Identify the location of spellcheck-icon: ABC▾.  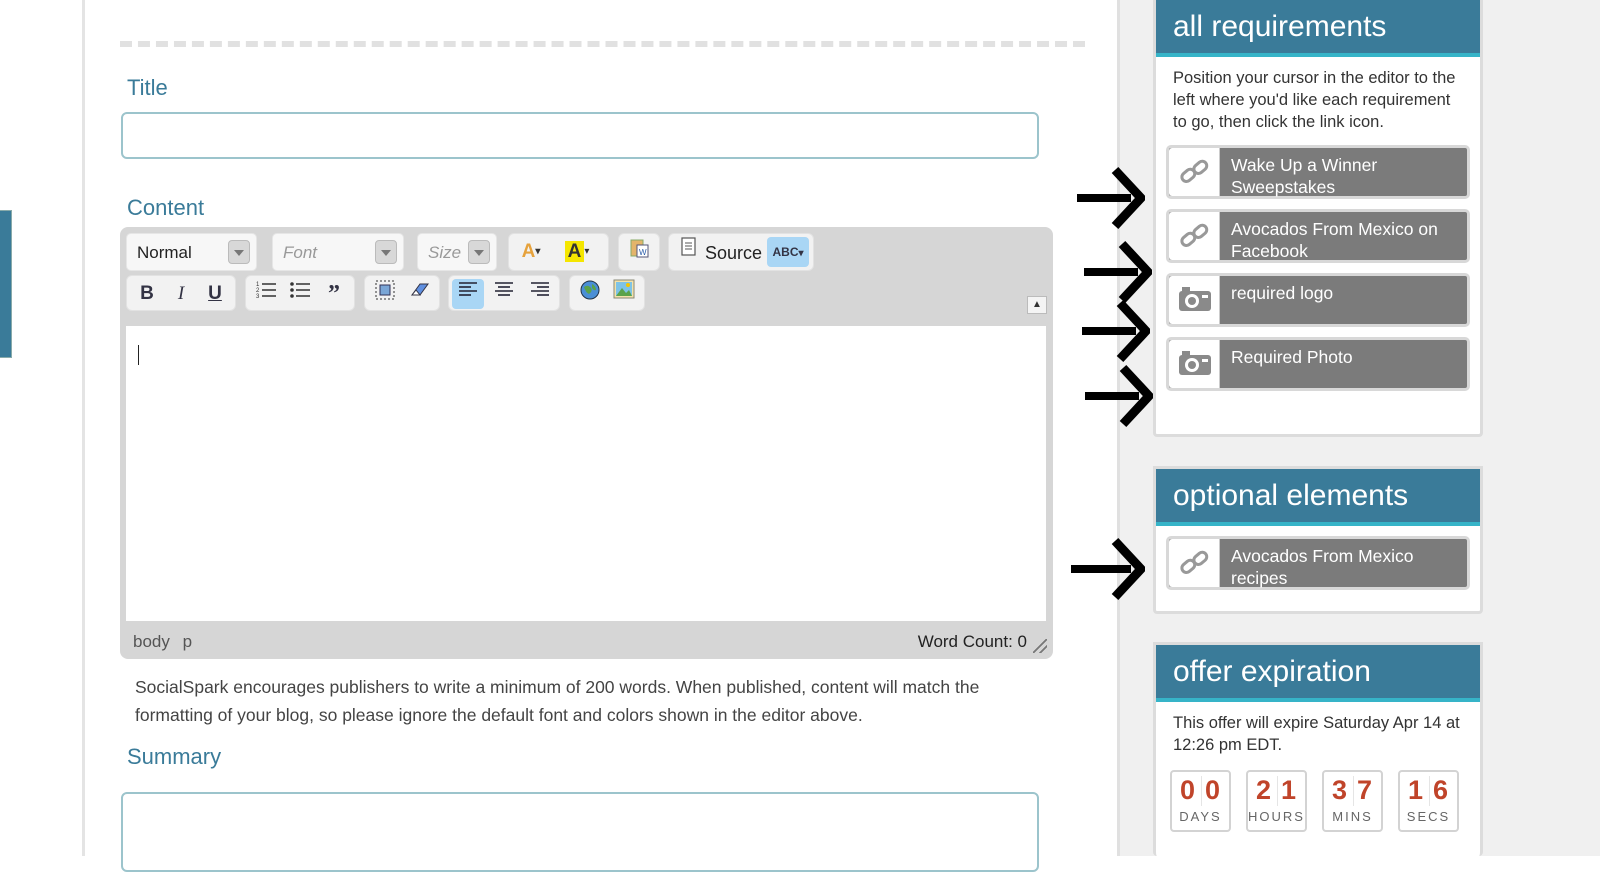
(788, 252).